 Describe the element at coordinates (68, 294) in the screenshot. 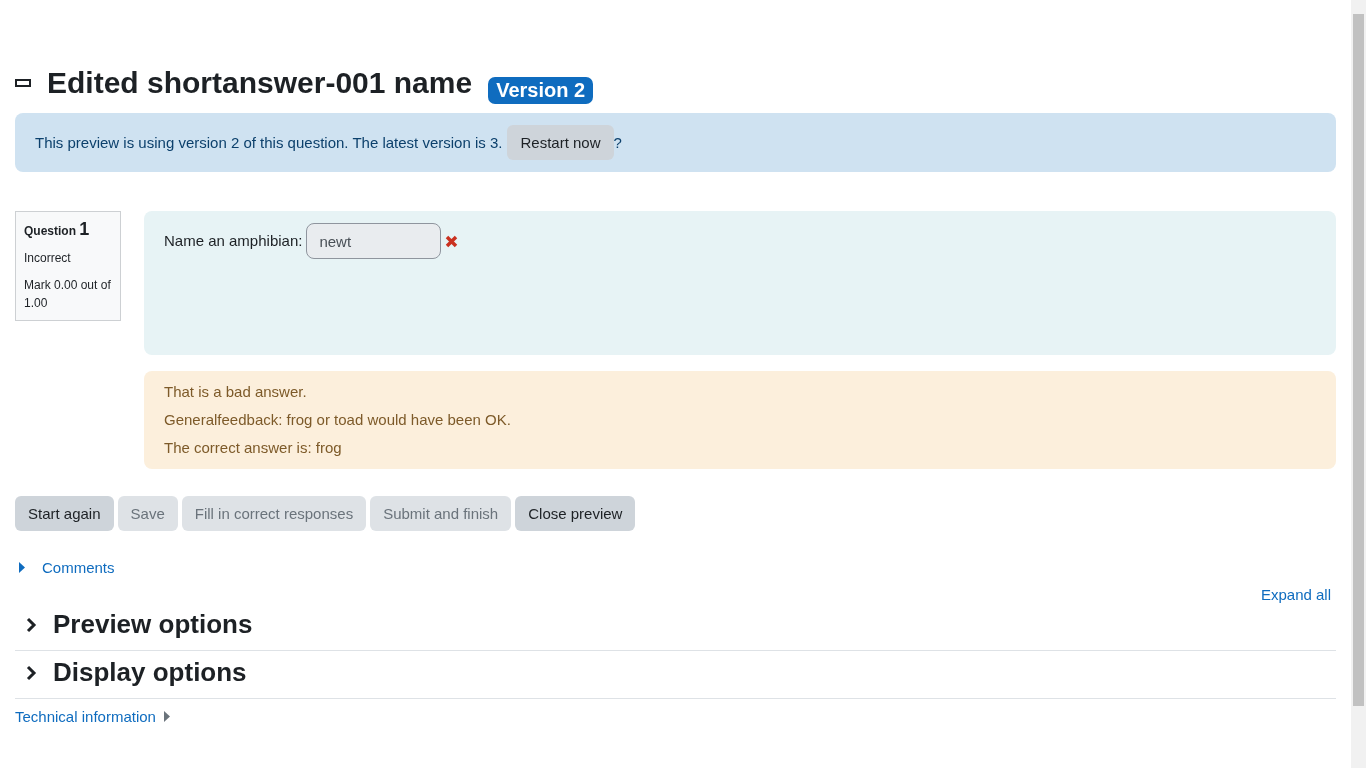

I see `question-mark: Mark 0.00 out of 1.00` at that location.